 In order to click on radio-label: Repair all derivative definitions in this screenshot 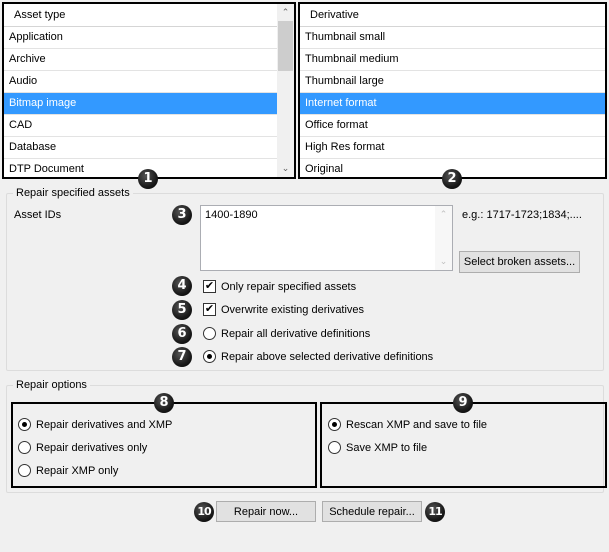, I will do `click(296, 333)`.